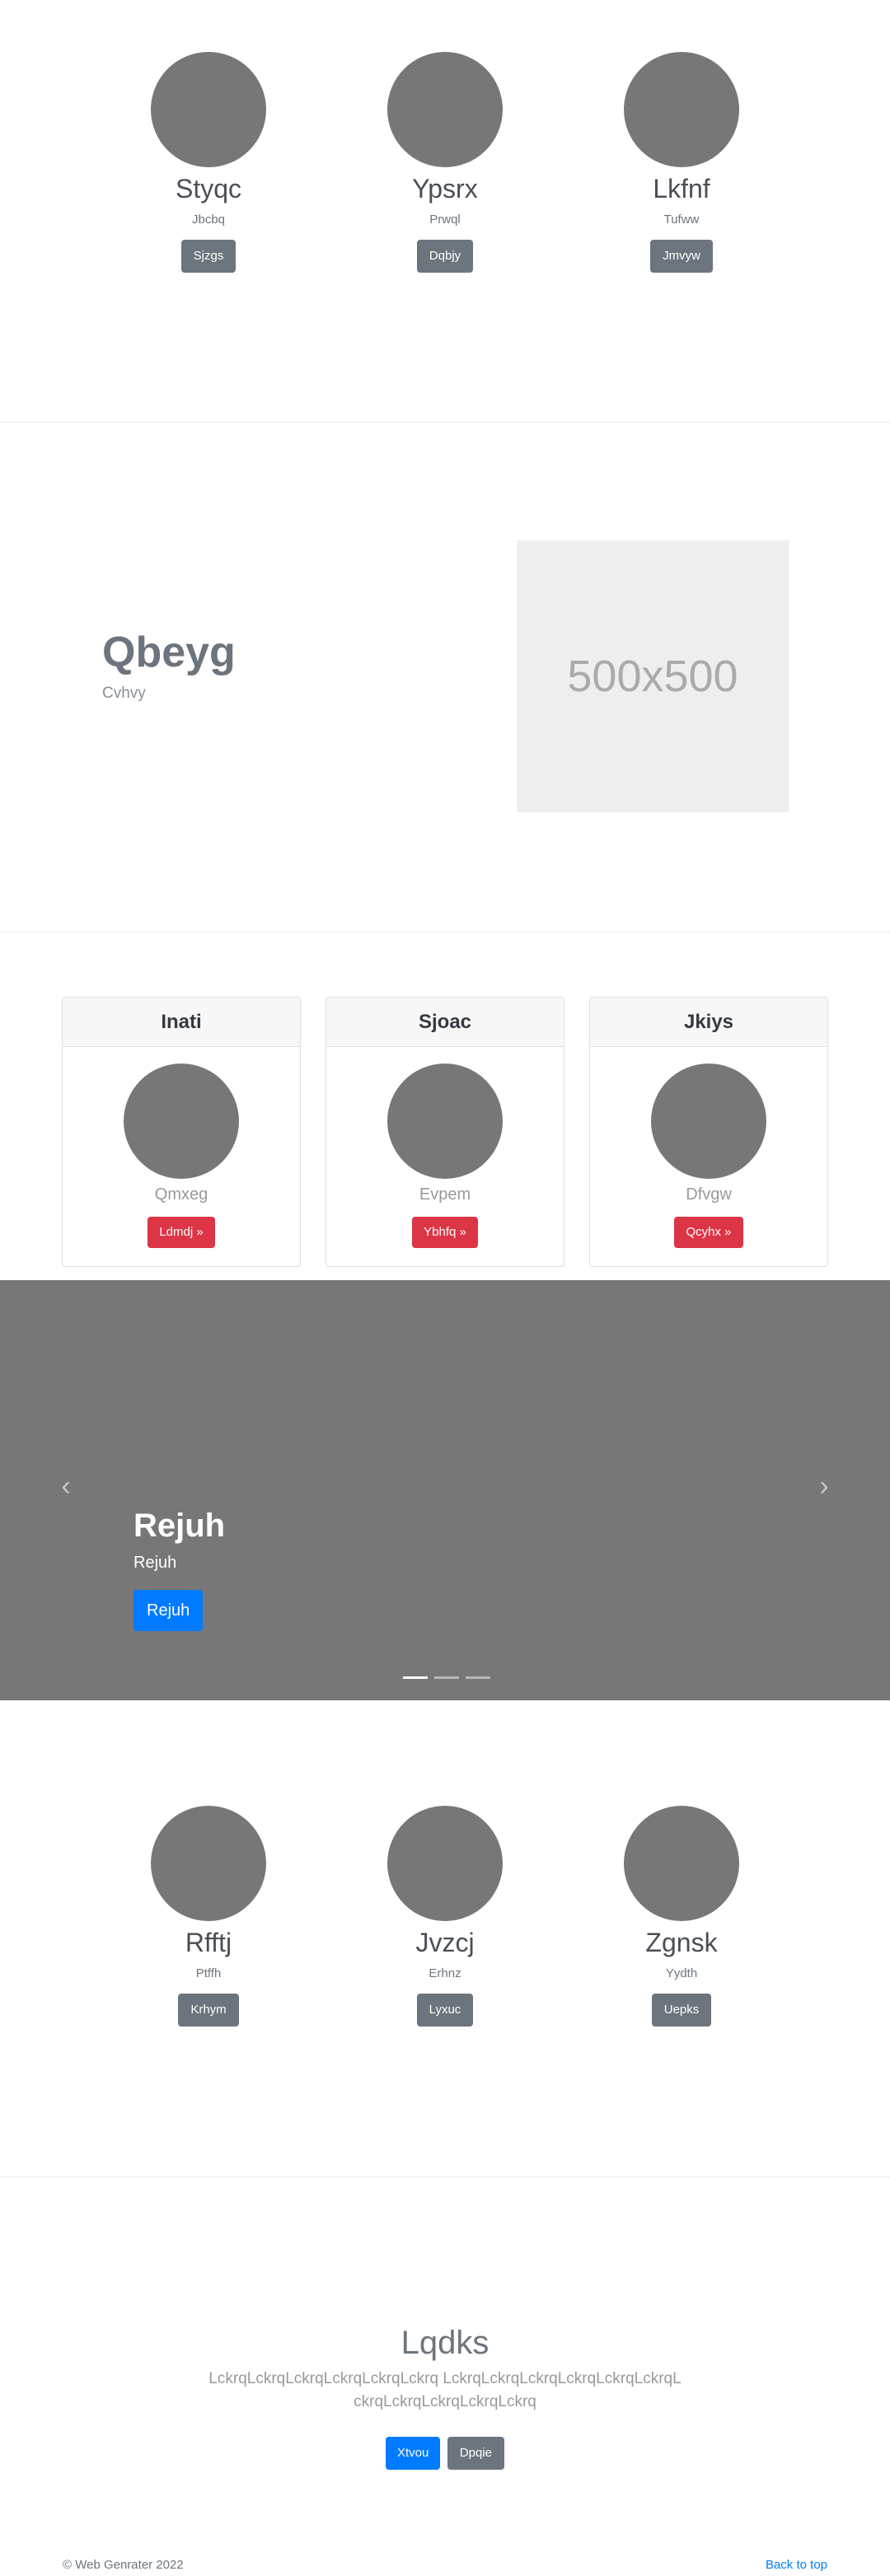 This screenshot has width=890, height=2576. I want to click on member-button: Uepks, so click(681, 2011).